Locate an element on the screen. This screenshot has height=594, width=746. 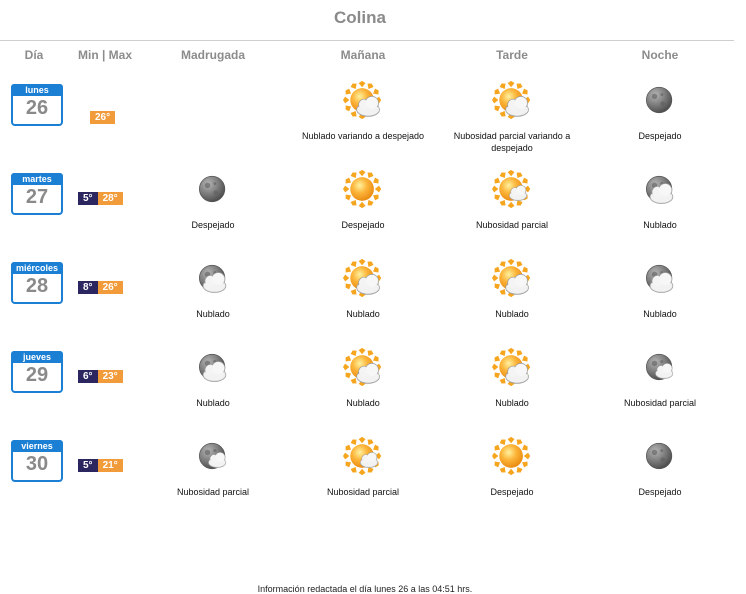
calendar-date-icon: lunes 26 is located at coordinates (37, 105).